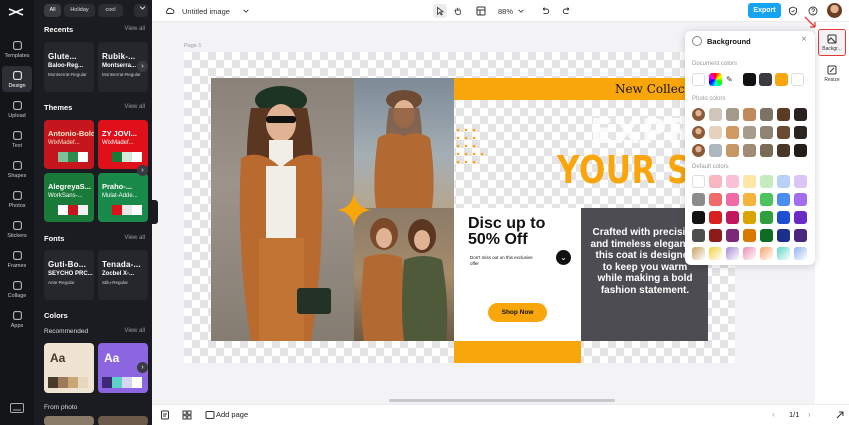 This screenshot has width=849, height=425. Describe the element at coordinates (567, 11) in the screenshot. I see `redo-button` at that location.